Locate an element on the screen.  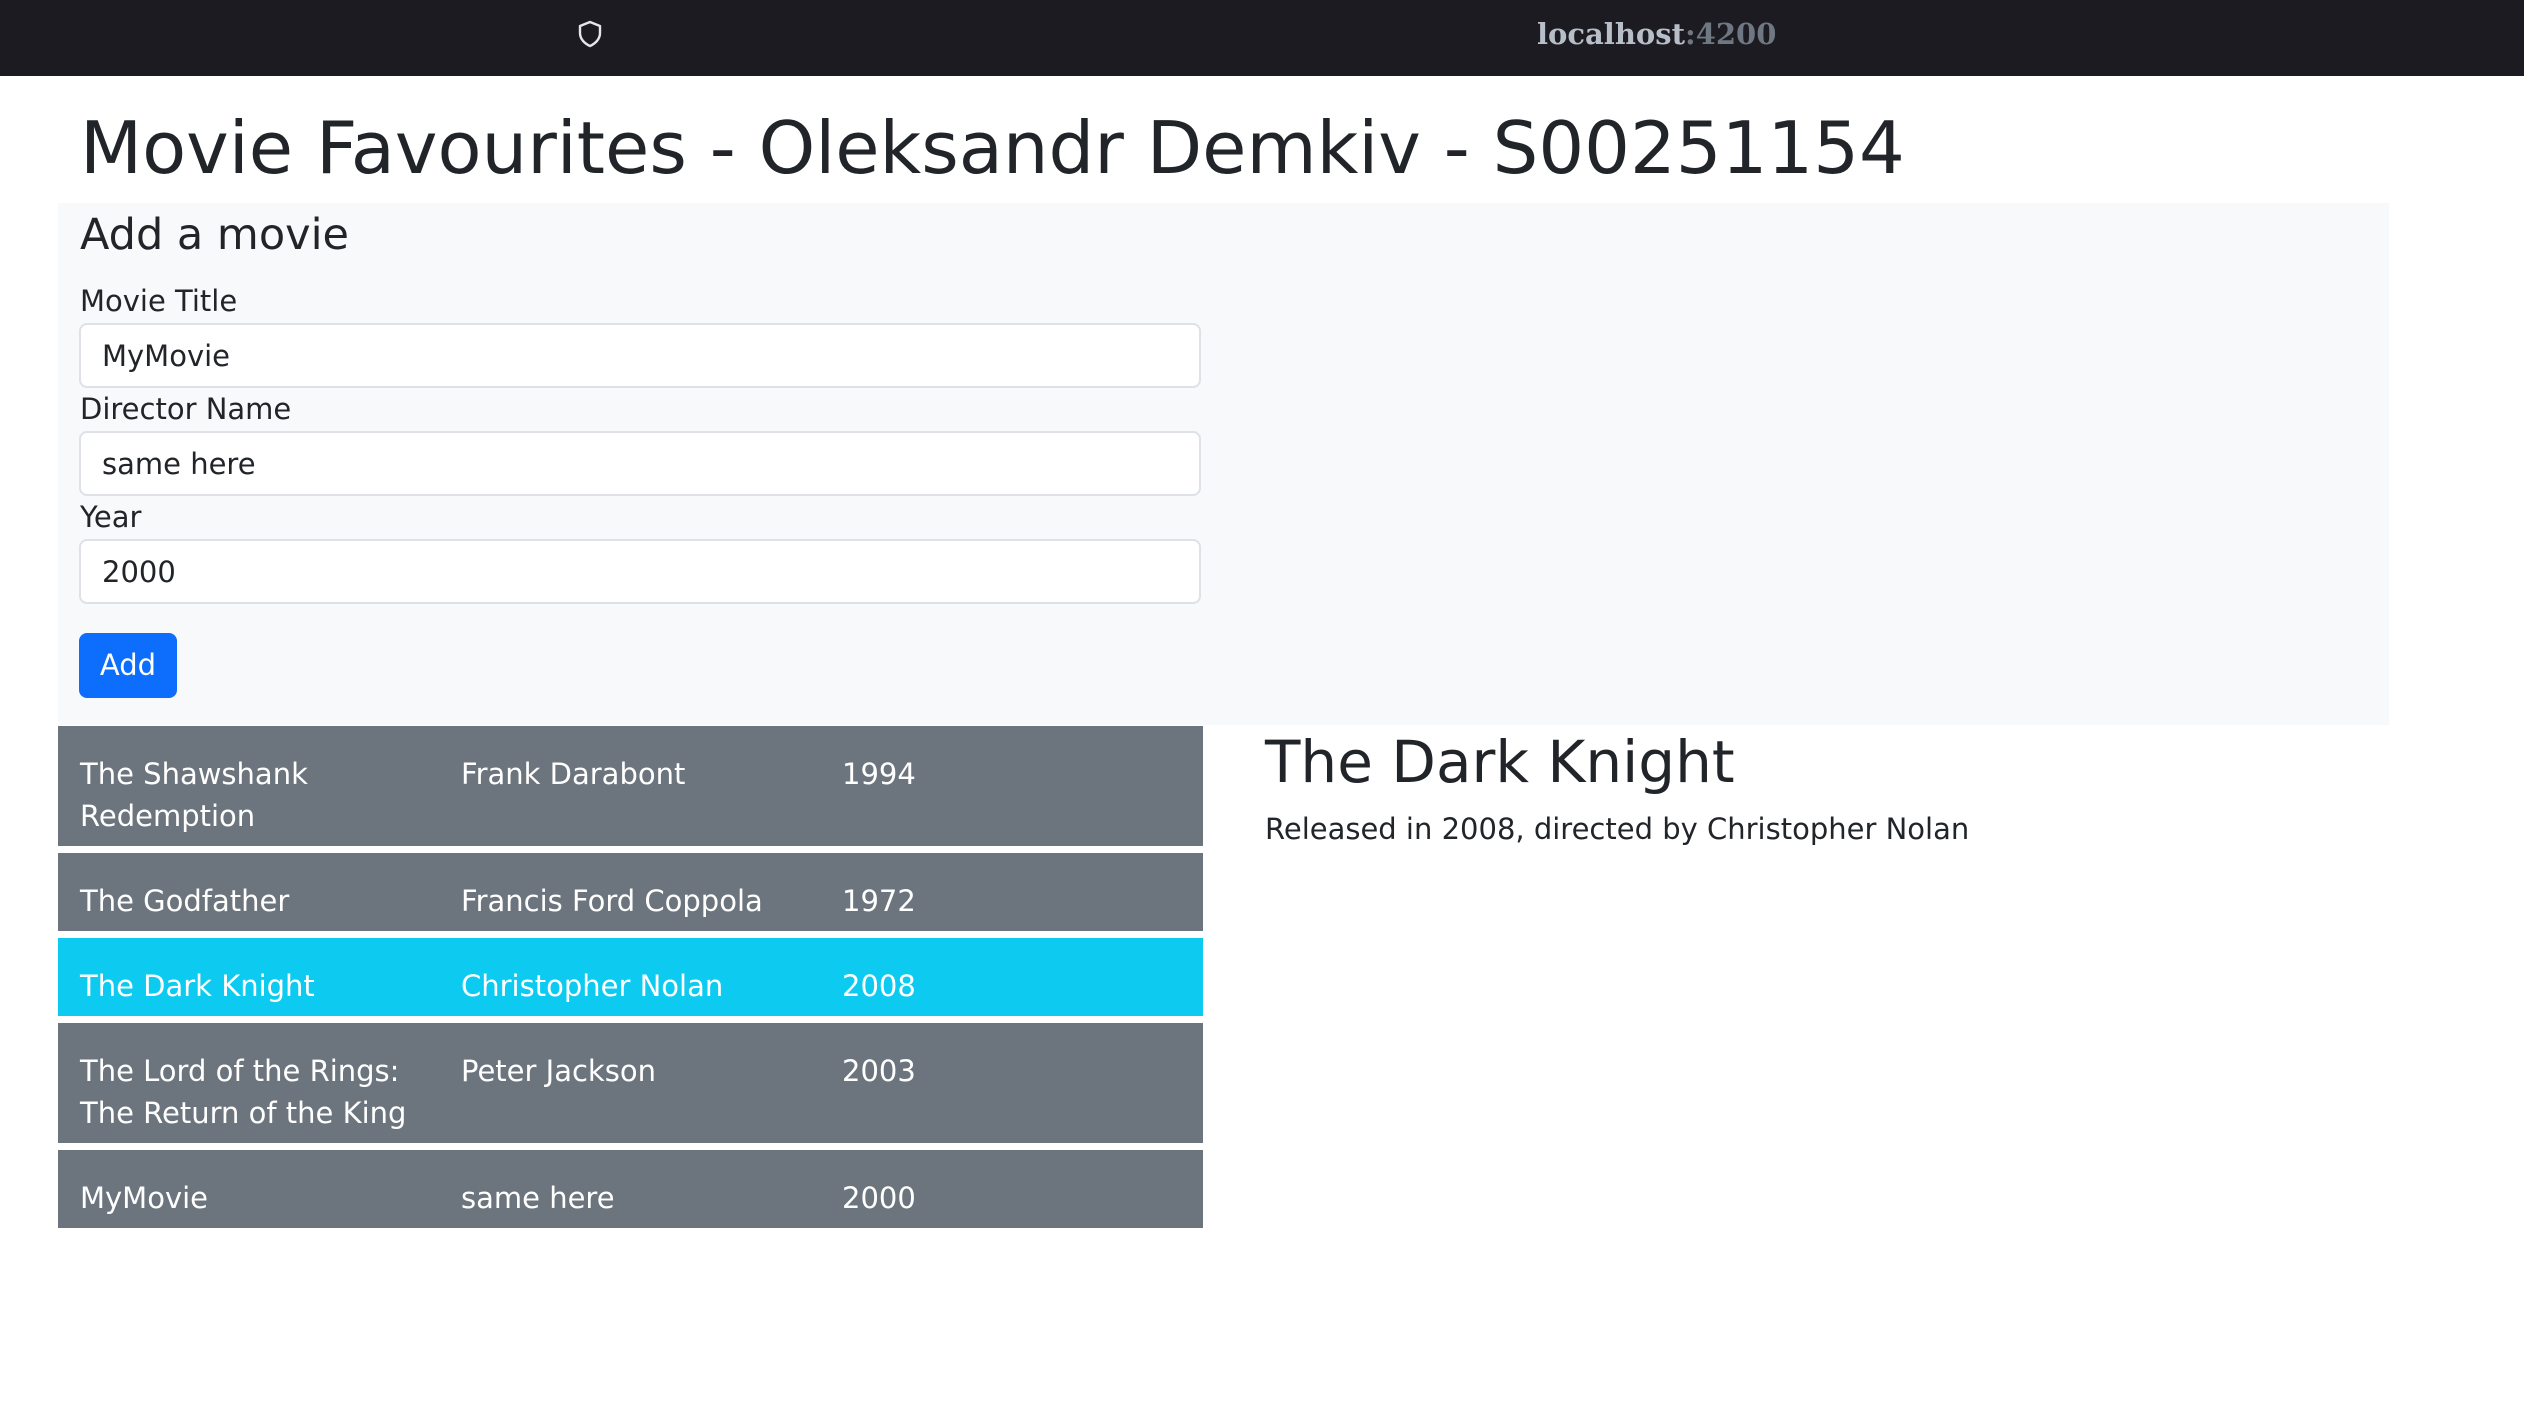
movie-year: 1994 is located at coordinates (879, 774).